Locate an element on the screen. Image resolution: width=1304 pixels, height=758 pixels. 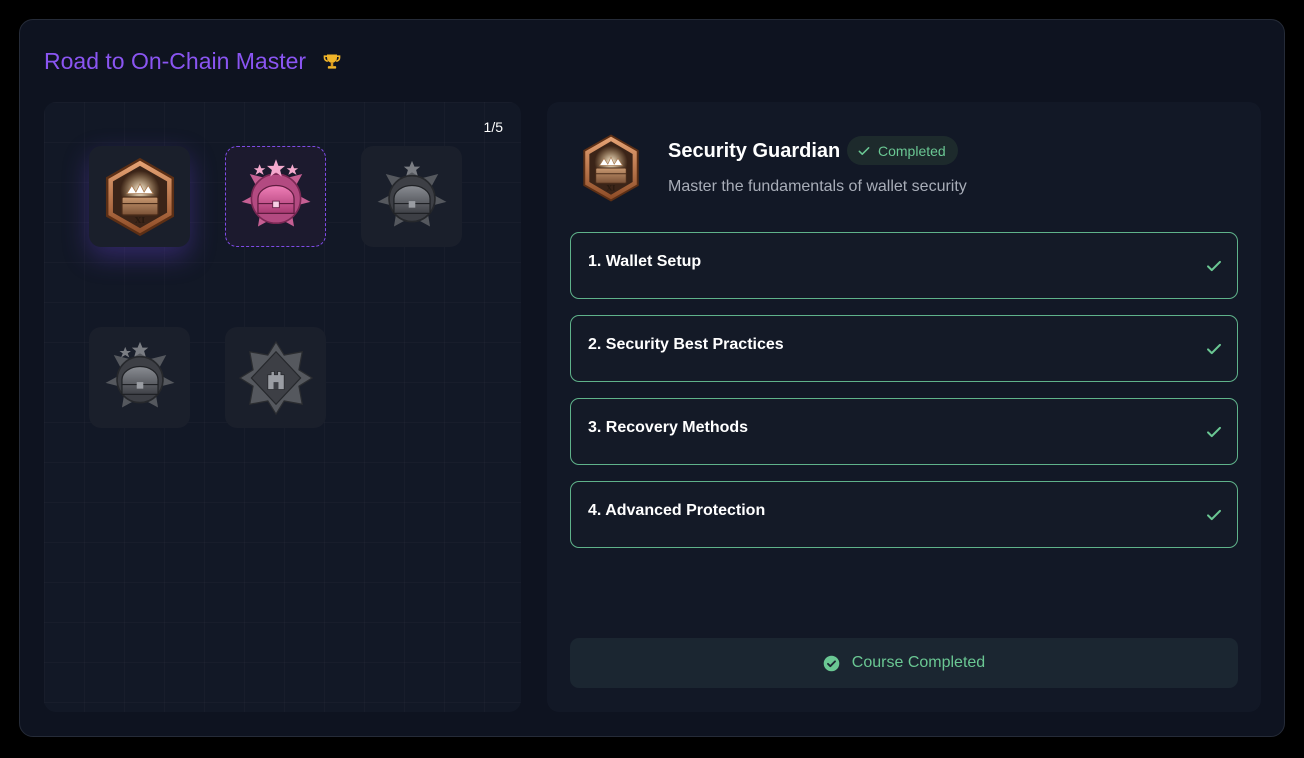
module-item-1: 1. Wallet Setup is located at coordinates (904, 265).